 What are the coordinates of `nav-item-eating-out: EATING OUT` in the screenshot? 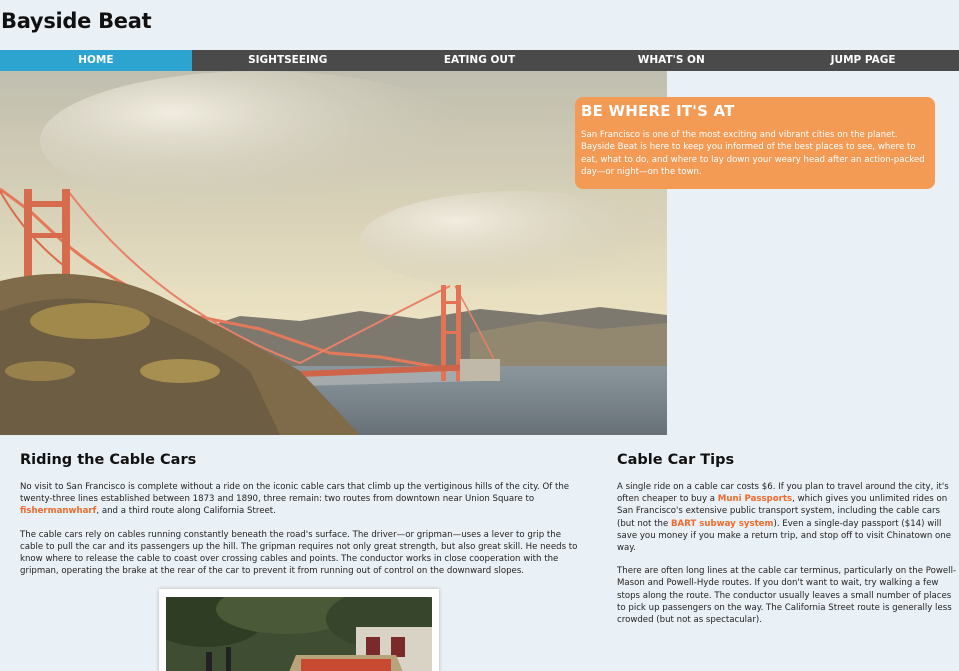 It's located at (480, 60).